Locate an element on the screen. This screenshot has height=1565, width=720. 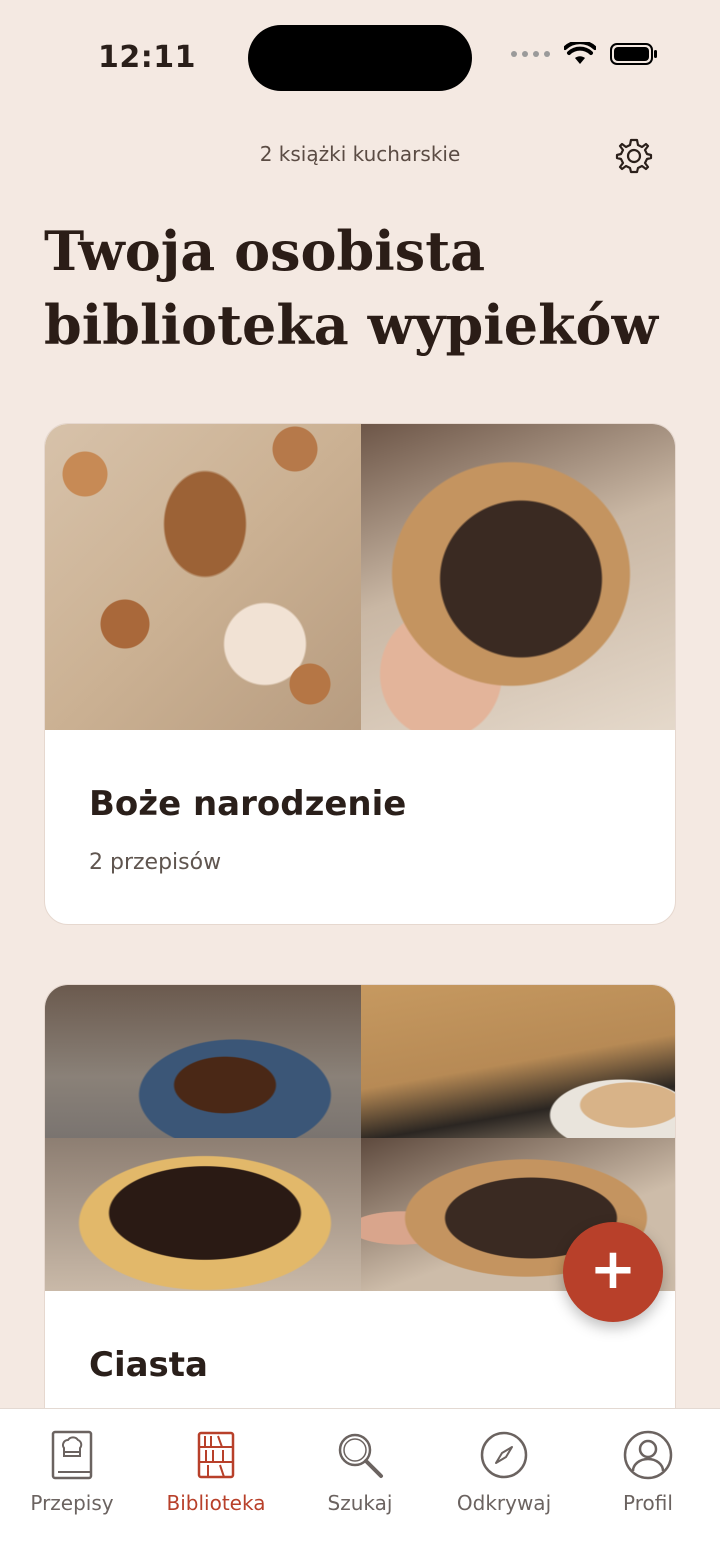
cover-photo-crumble-cake is located at coordinates (518, 1061).